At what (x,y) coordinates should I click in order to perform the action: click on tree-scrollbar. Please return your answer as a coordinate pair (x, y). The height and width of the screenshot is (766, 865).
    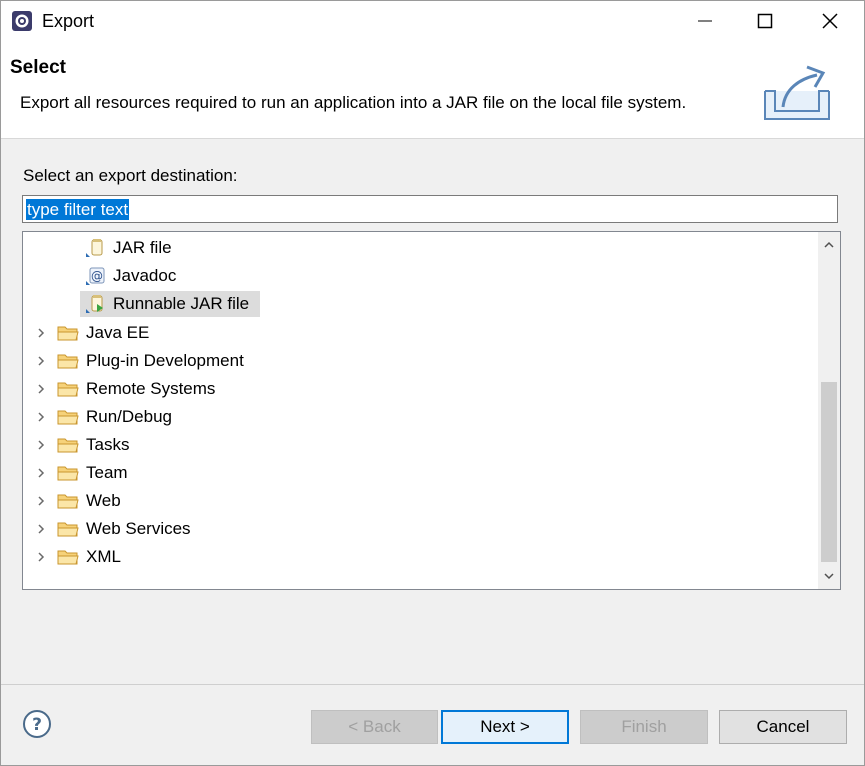
    Looking at the image, I should click on (829, 410).